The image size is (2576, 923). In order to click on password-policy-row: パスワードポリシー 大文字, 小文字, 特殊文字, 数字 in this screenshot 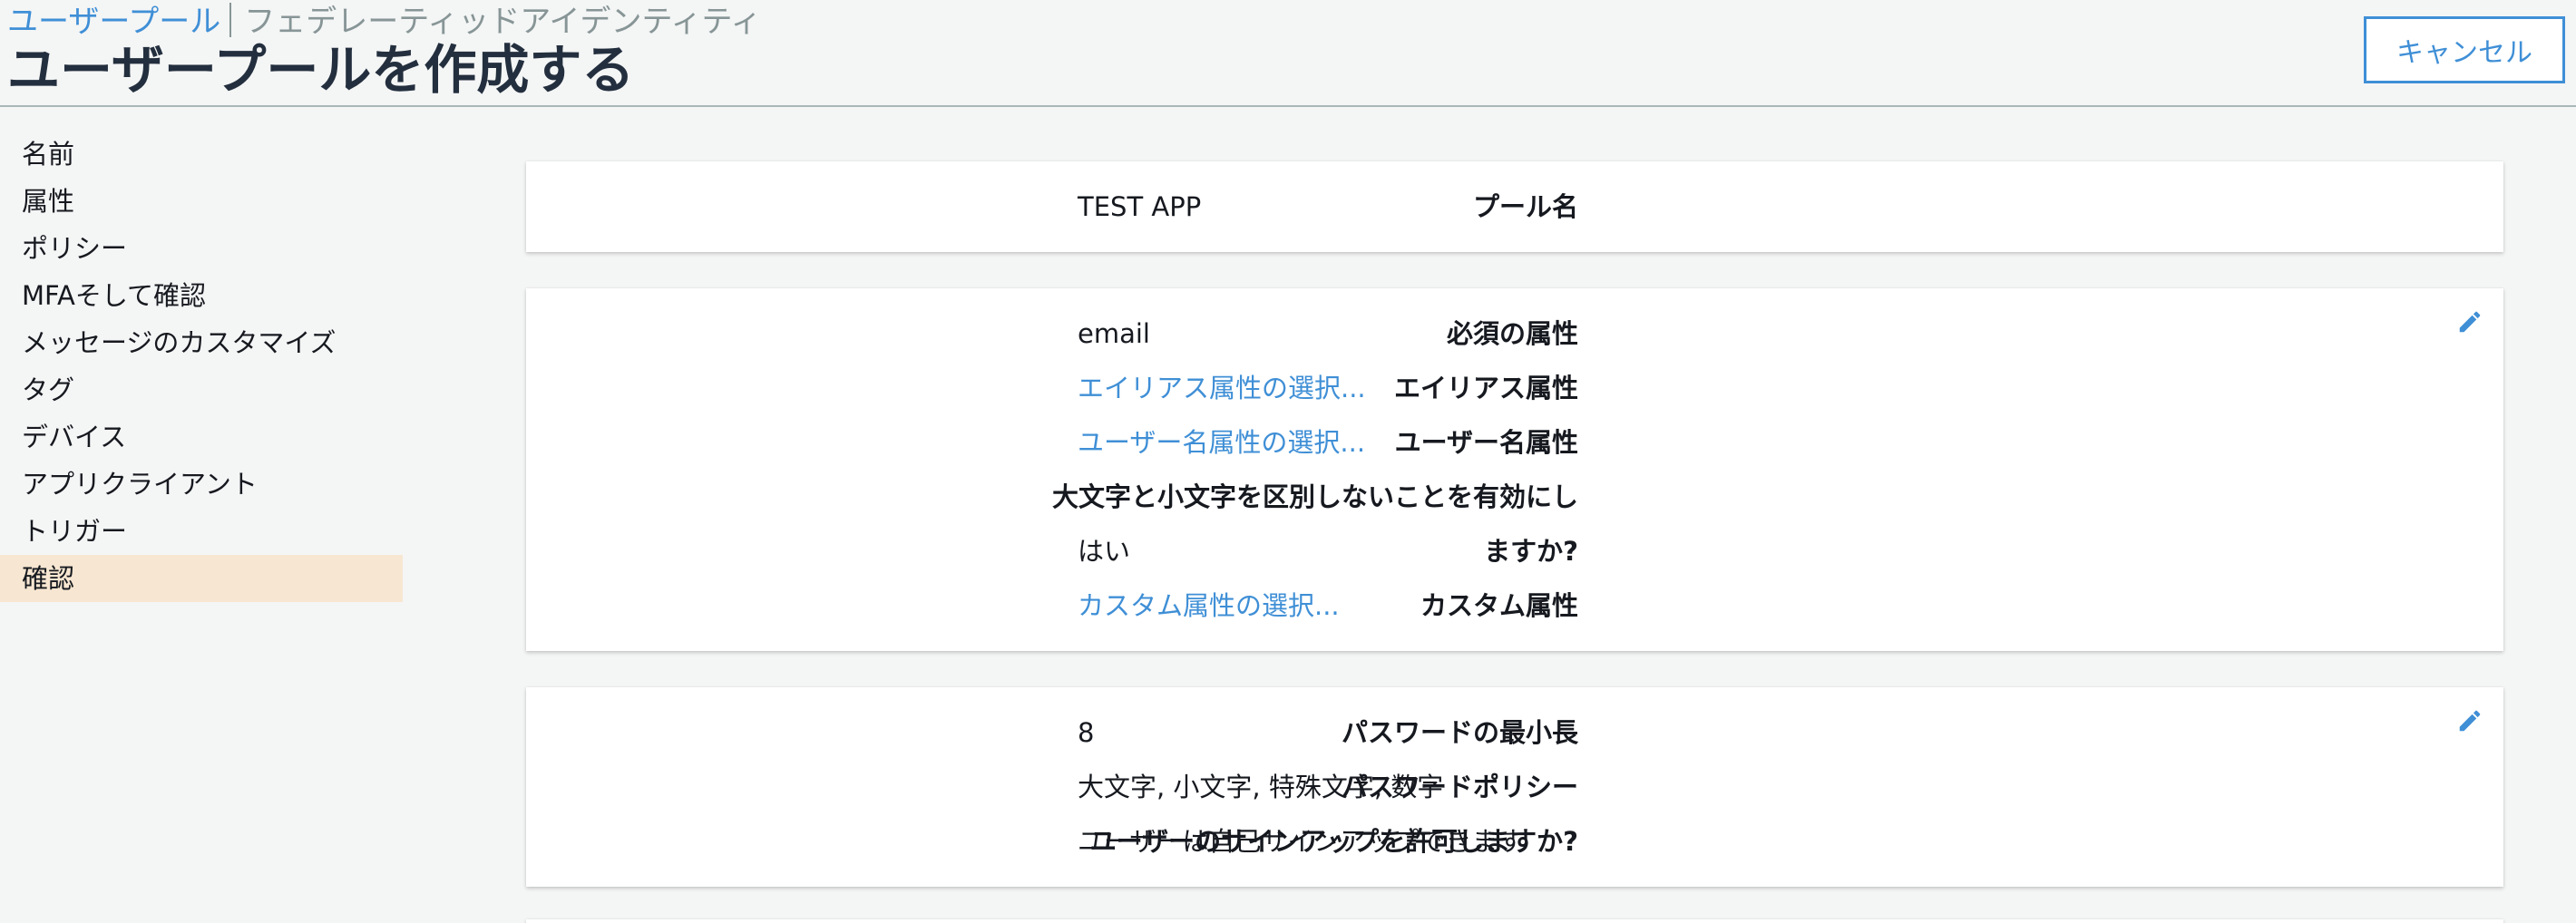, I will do `click(1514, 787)`.